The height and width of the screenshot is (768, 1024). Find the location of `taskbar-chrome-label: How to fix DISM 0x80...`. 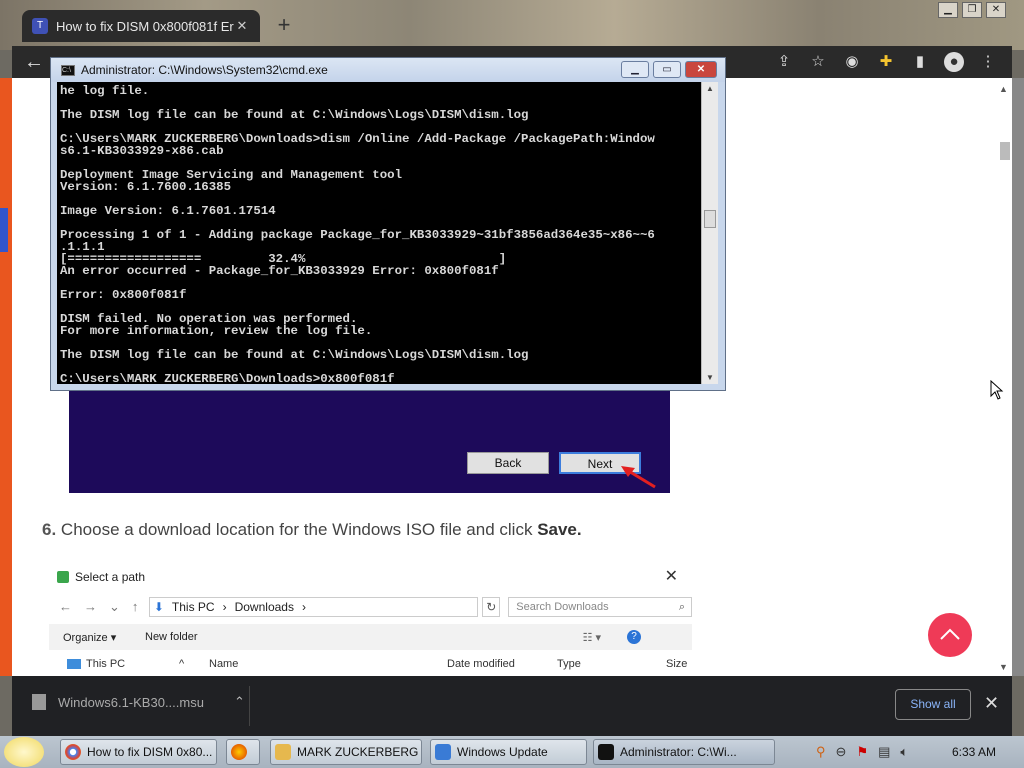

taskbar-chrome-label: How to fix DISM 0x80... is located at coordinates (150, 752).